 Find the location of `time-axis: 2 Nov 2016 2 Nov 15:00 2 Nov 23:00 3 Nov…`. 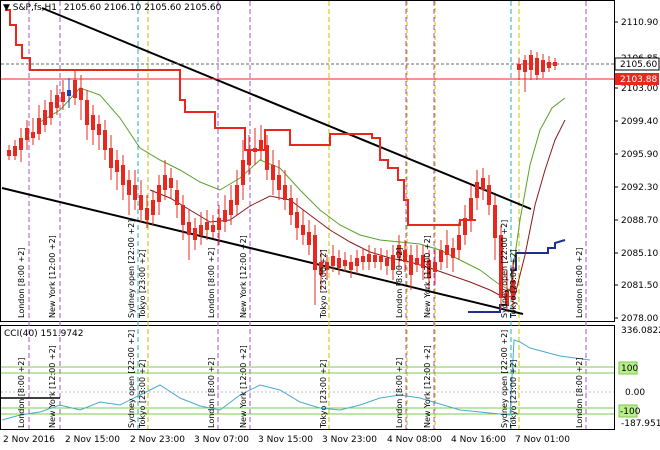

time-axis: 2 Nov 2016 2 Nov 15:00 2 Nov 23:00 3 Nov… is located at coordinates (286, 440).